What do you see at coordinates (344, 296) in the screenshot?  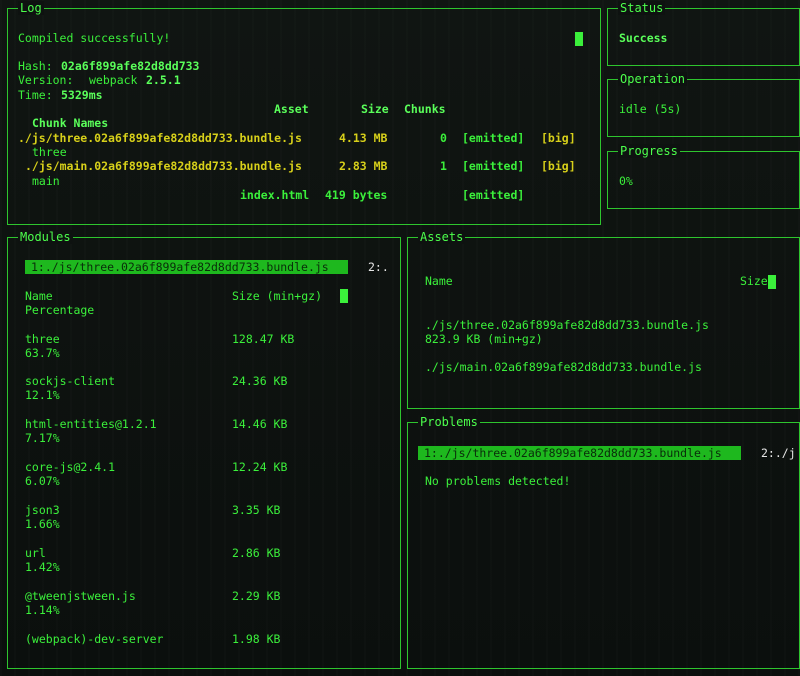 I see `modules-cursor` at bounding box center [344, 296].